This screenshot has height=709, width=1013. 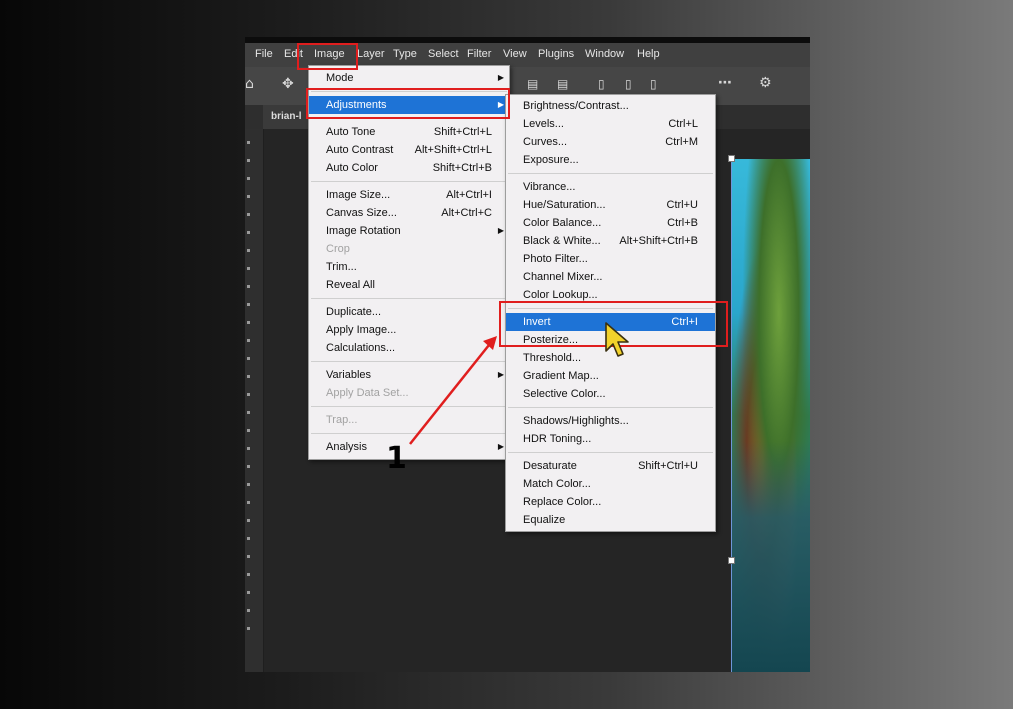 I want to click on highlight-box-adjustments, so click(x=408, y=103).